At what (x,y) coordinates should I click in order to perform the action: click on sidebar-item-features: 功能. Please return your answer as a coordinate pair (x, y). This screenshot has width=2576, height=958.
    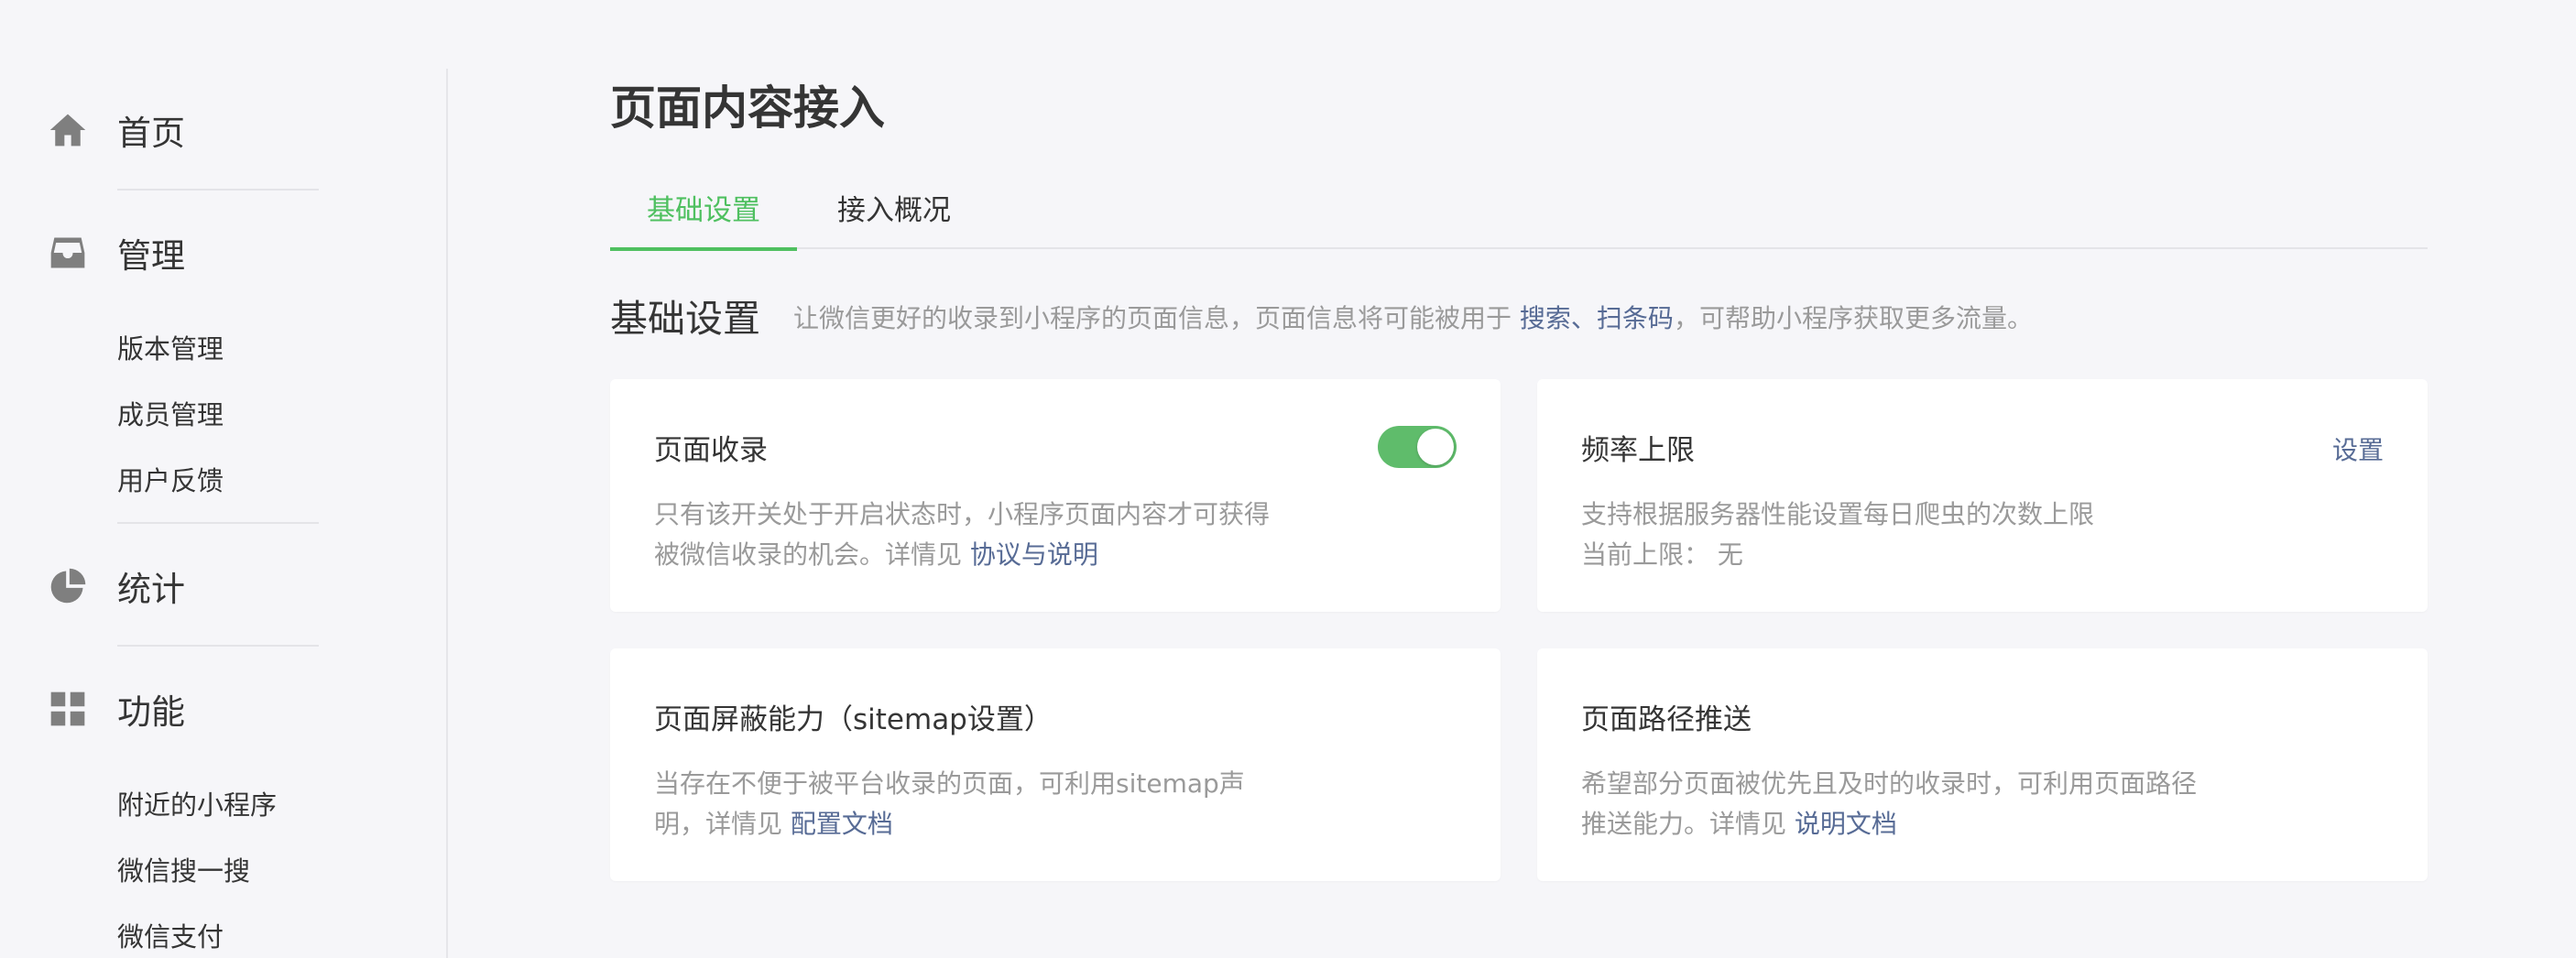
    Looking at the image, I should click on (183, 709).